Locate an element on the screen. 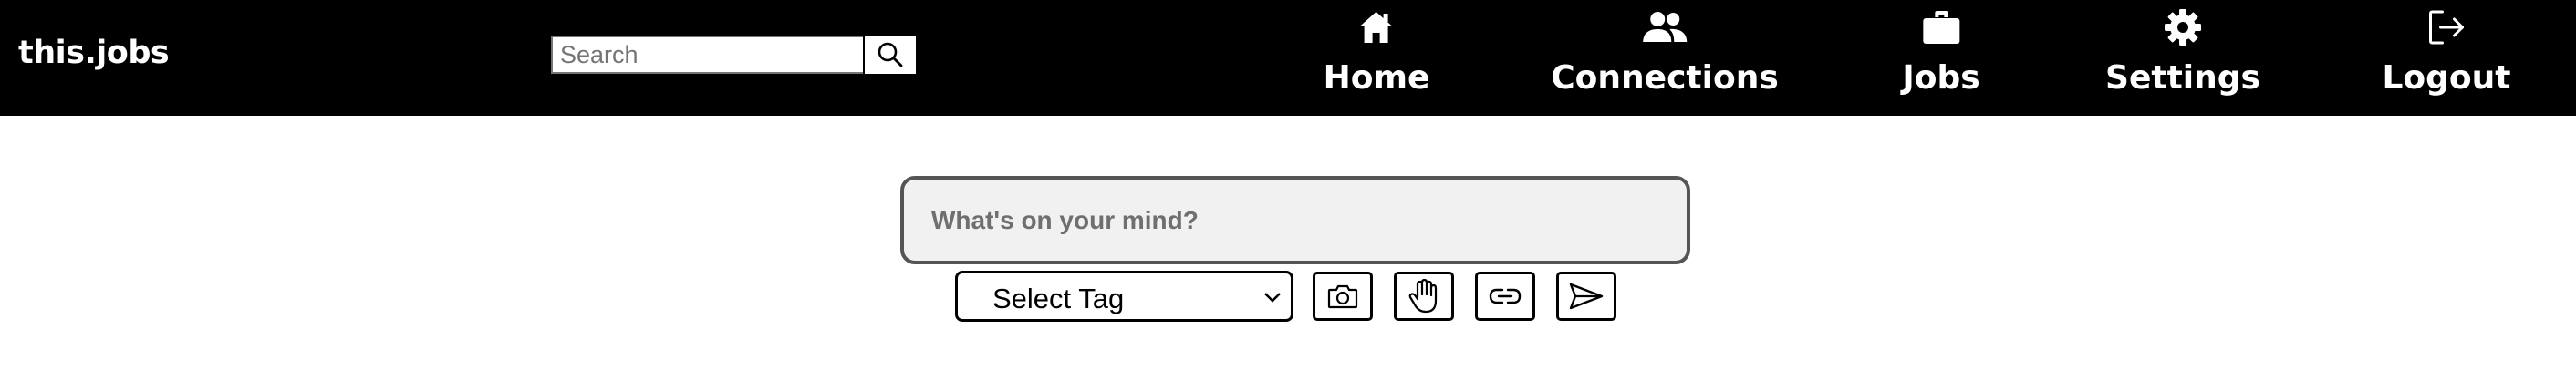 The height and width of the screenshot is (371, 2576). tag-select-value: Select Tag is located at coordinates (1058, 298).